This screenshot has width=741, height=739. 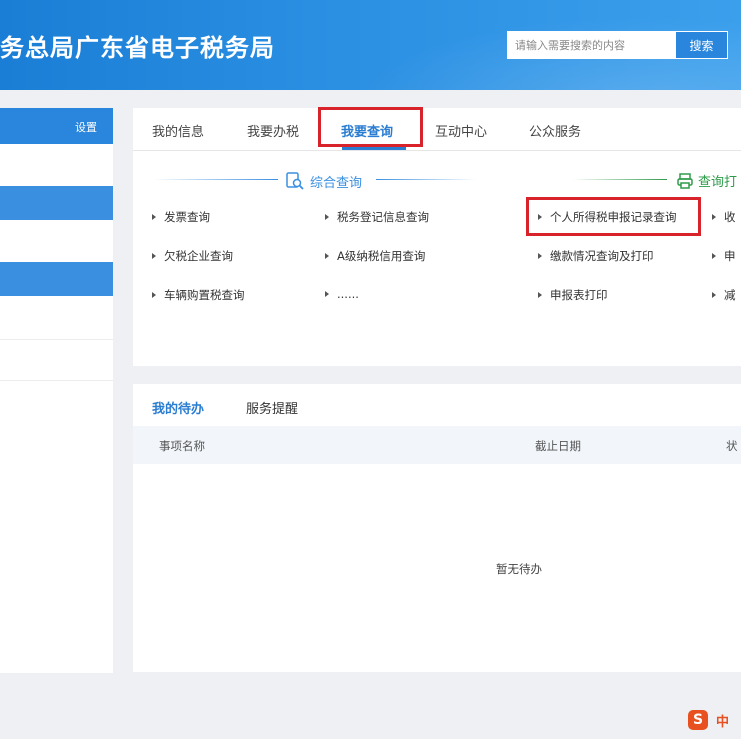 I want to click on tab-service-reminder: 服务提醒, so click(x=272, y=407).